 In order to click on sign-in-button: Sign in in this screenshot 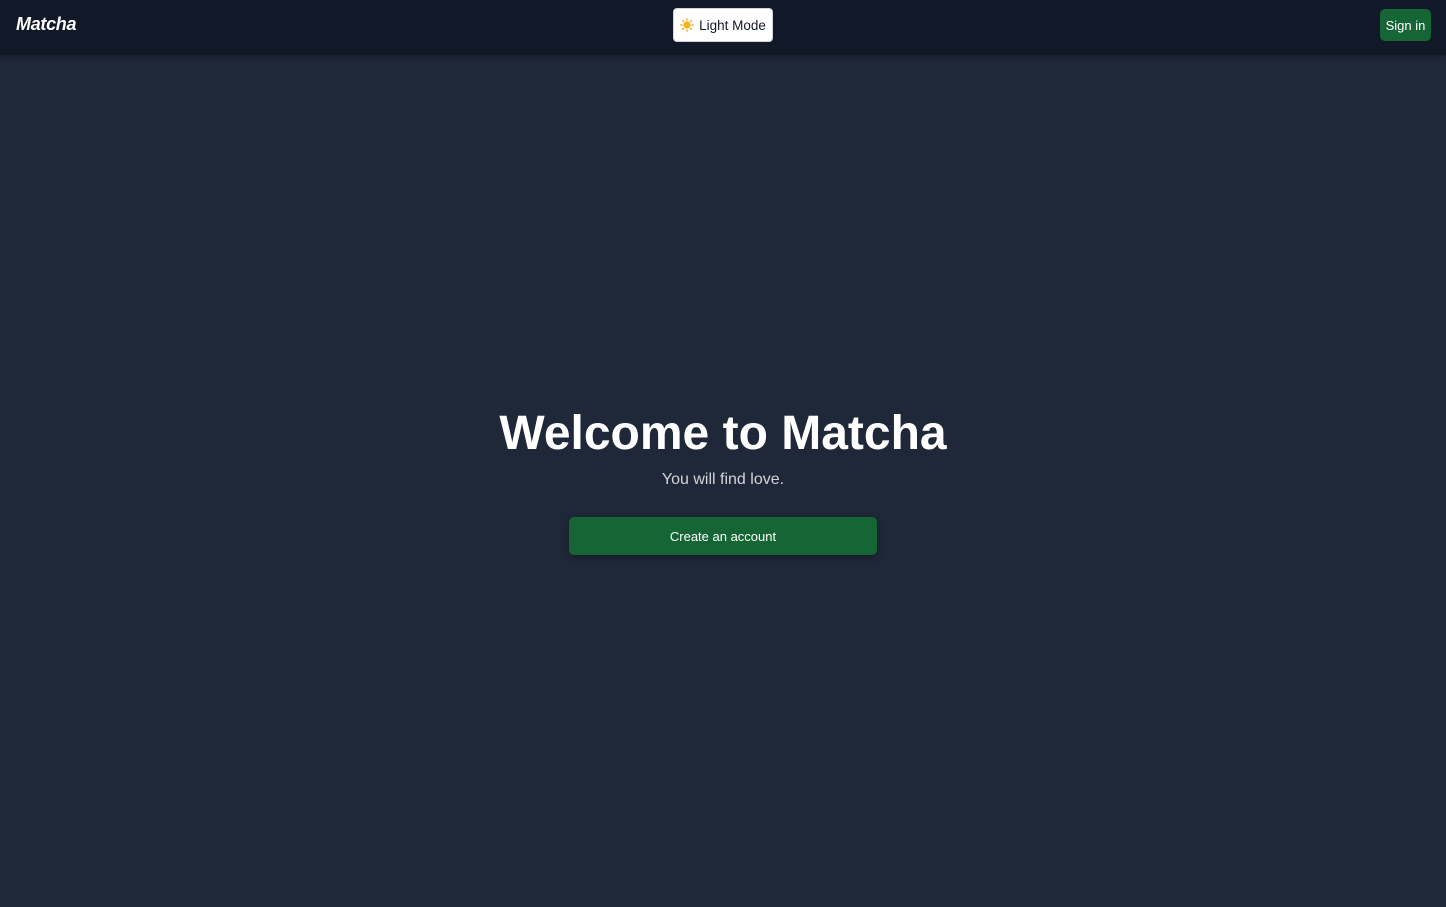, I will do `click(1405, 25)`.